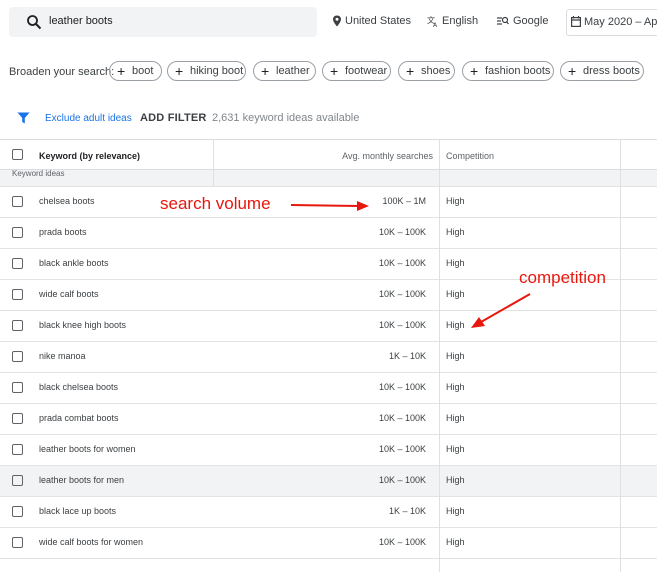  Describe the element at coordinates (329, 206) in the screenshot. I see `arrow-search-volume` at that location.